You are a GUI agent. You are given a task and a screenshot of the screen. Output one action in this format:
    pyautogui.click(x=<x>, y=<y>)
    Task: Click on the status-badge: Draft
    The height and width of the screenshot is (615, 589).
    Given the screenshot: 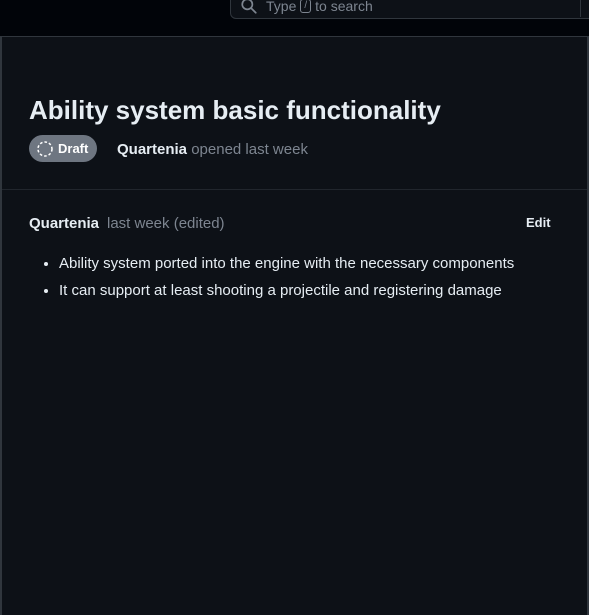 What is the action you would take?
    pyautogui.click(x=63, y=148)
    